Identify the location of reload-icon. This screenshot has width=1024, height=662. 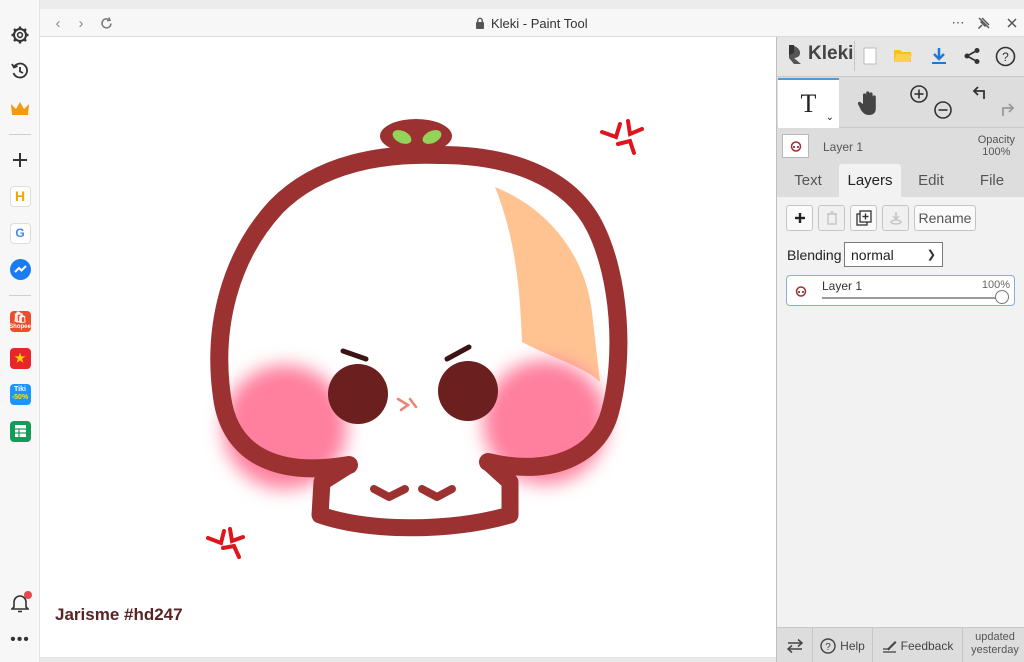
(106, 23).